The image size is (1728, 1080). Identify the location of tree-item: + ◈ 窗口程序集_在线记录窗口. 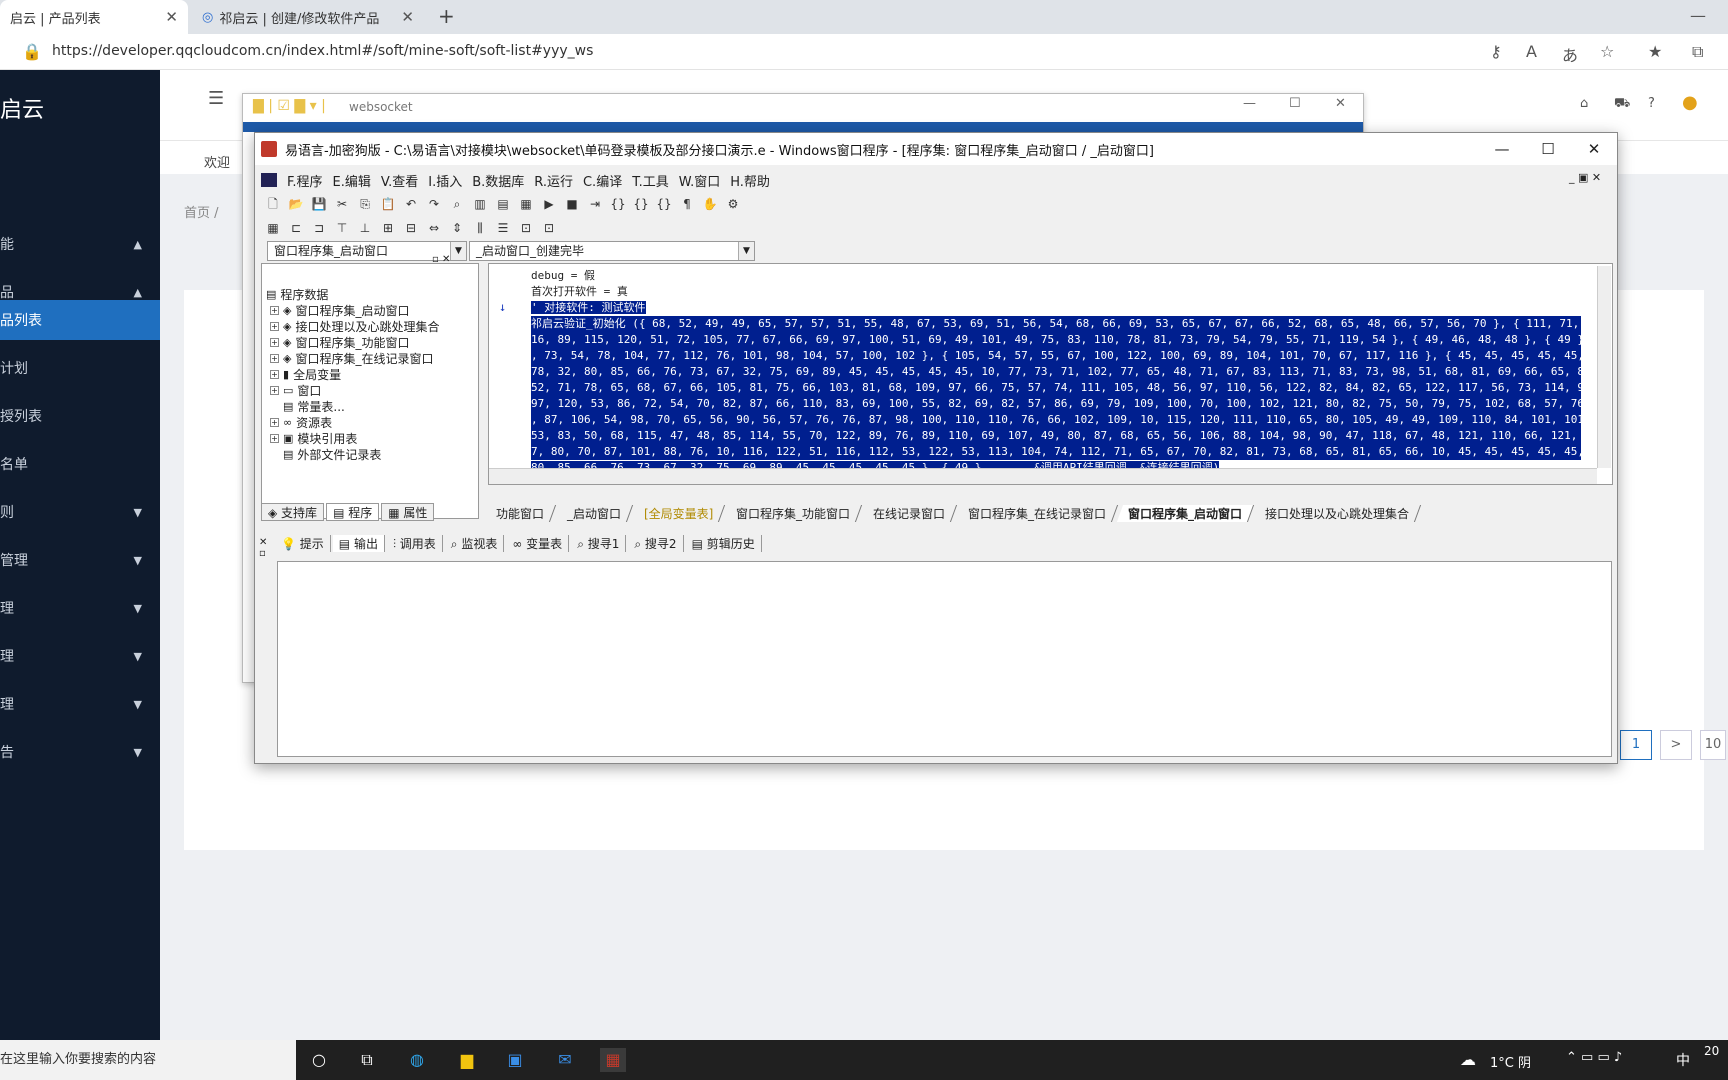
(351, 358).